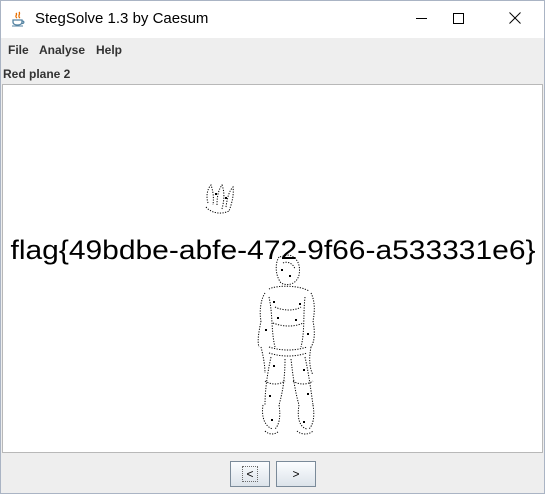 The height and width of the screenshot is (494, 545). What do you see at coordinates (272, 50) in the screenshot?
I see `menu-bar: File Analyse Help` at bounding box center [272, 50].